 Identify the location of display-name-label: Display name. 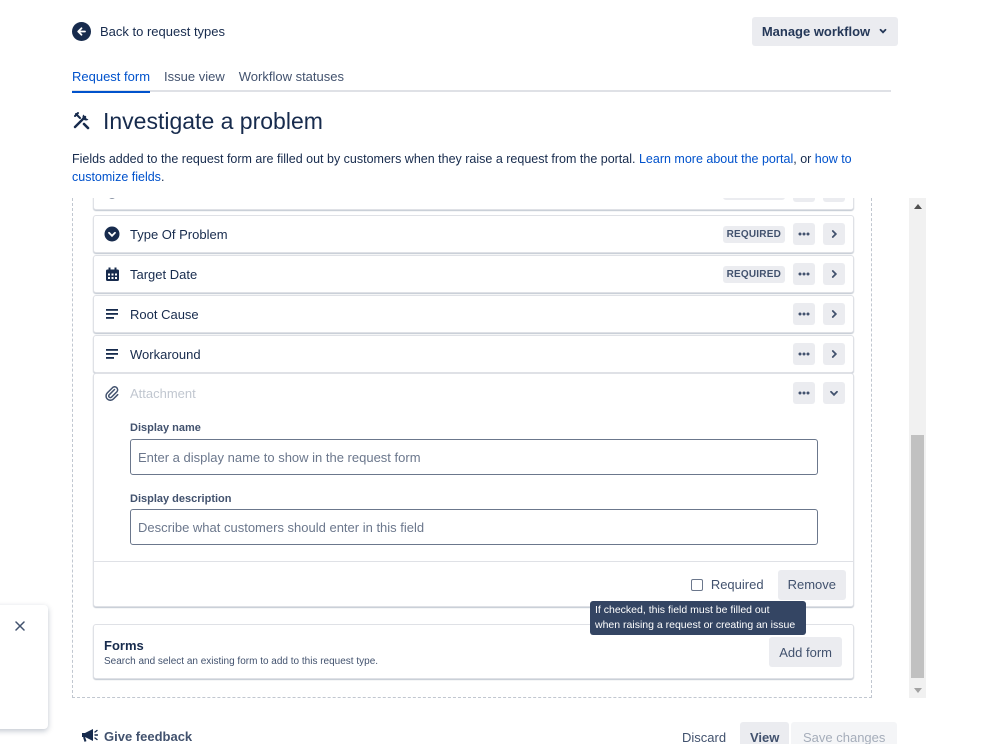
(165, 428).